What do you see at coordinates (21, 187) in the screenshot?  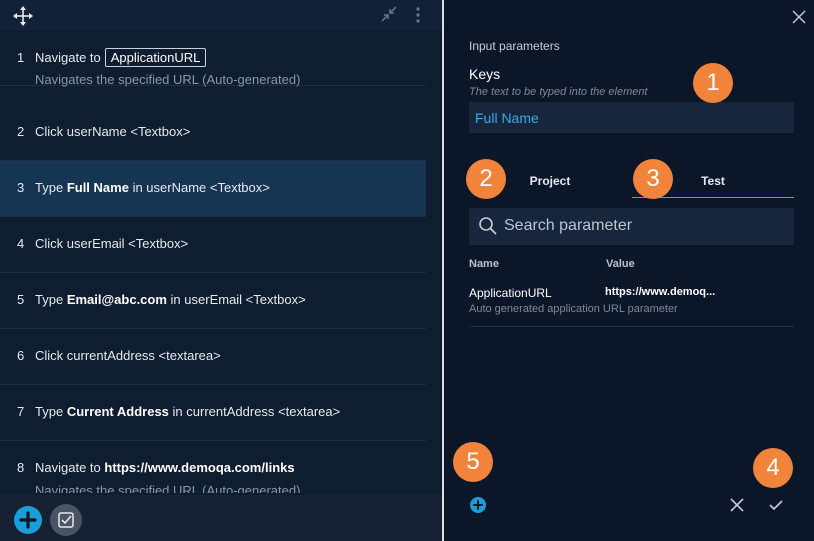 I see `step-number: 3` at bounding box center [21, 187].